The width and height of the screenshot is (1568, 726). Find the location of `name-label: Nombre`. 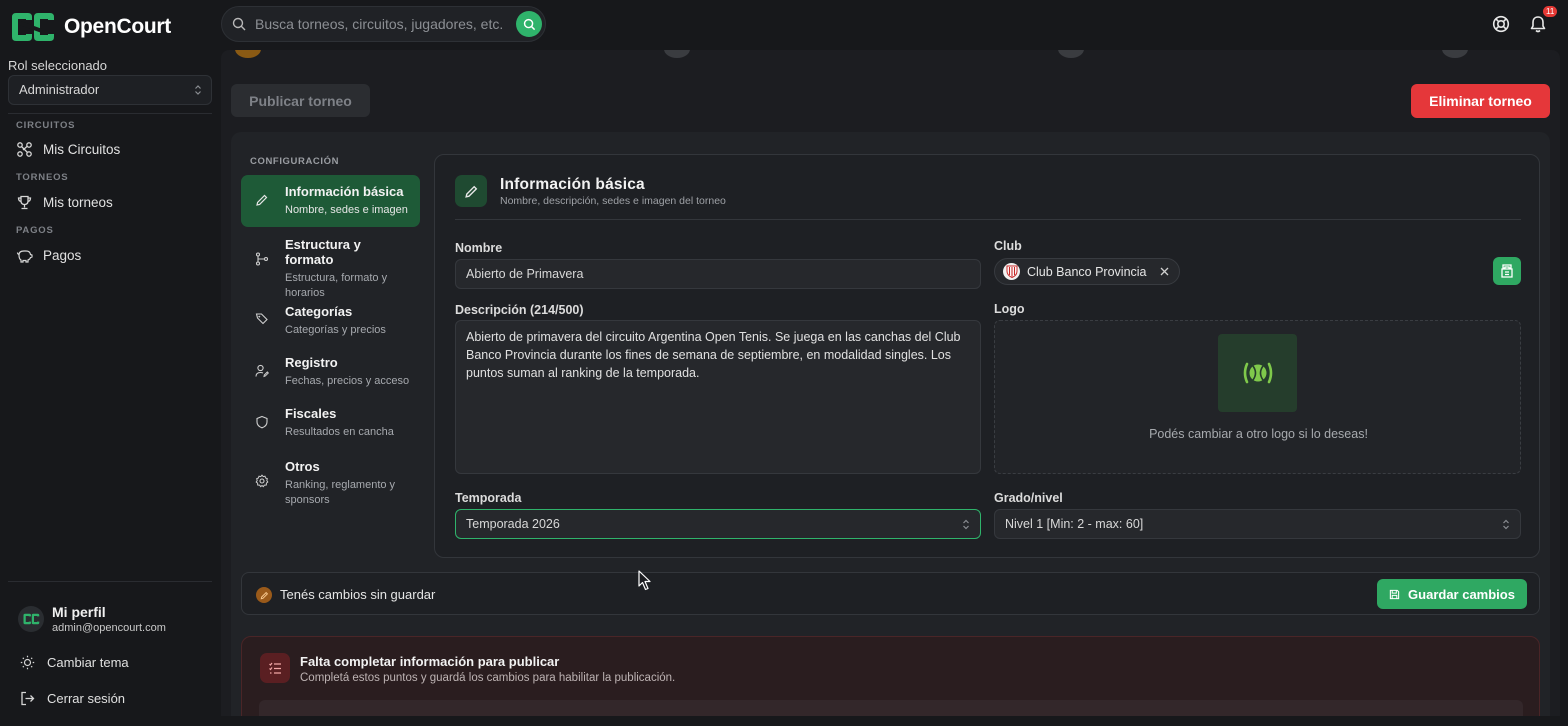

name-label: Nombre is located at coordinates (479, 248).